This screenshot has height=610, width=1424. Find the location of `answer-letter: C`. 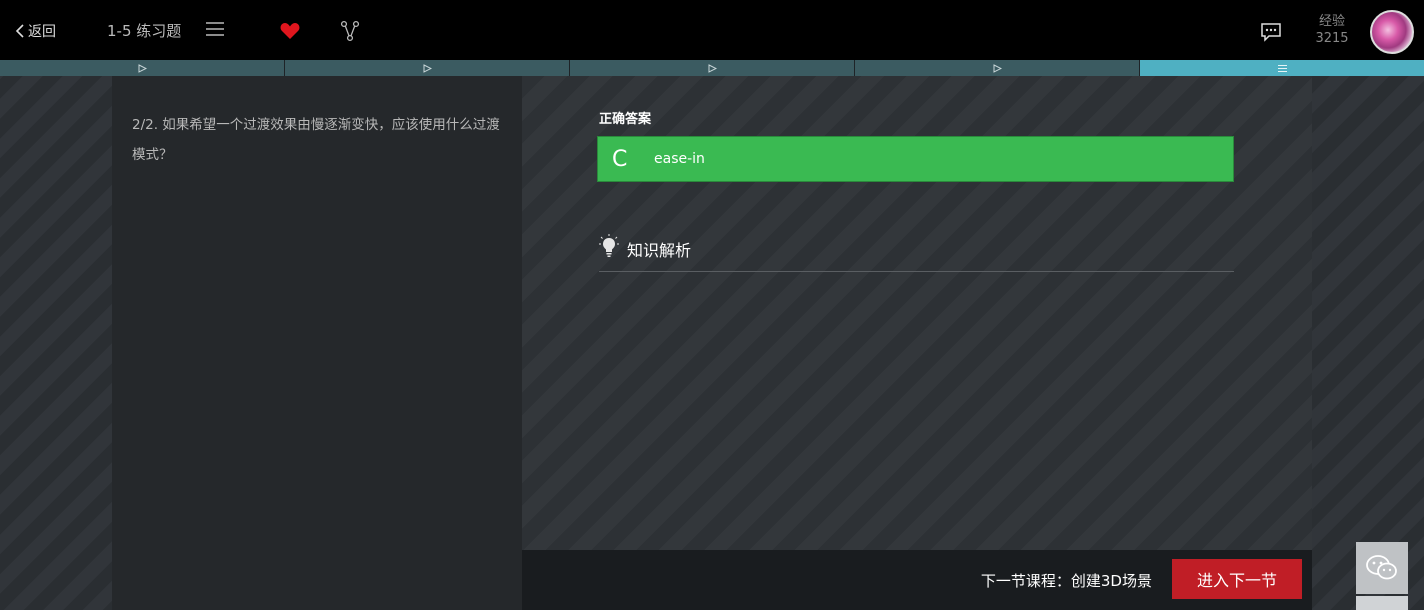

answer-letter: C is located at coordinates (620, 159).